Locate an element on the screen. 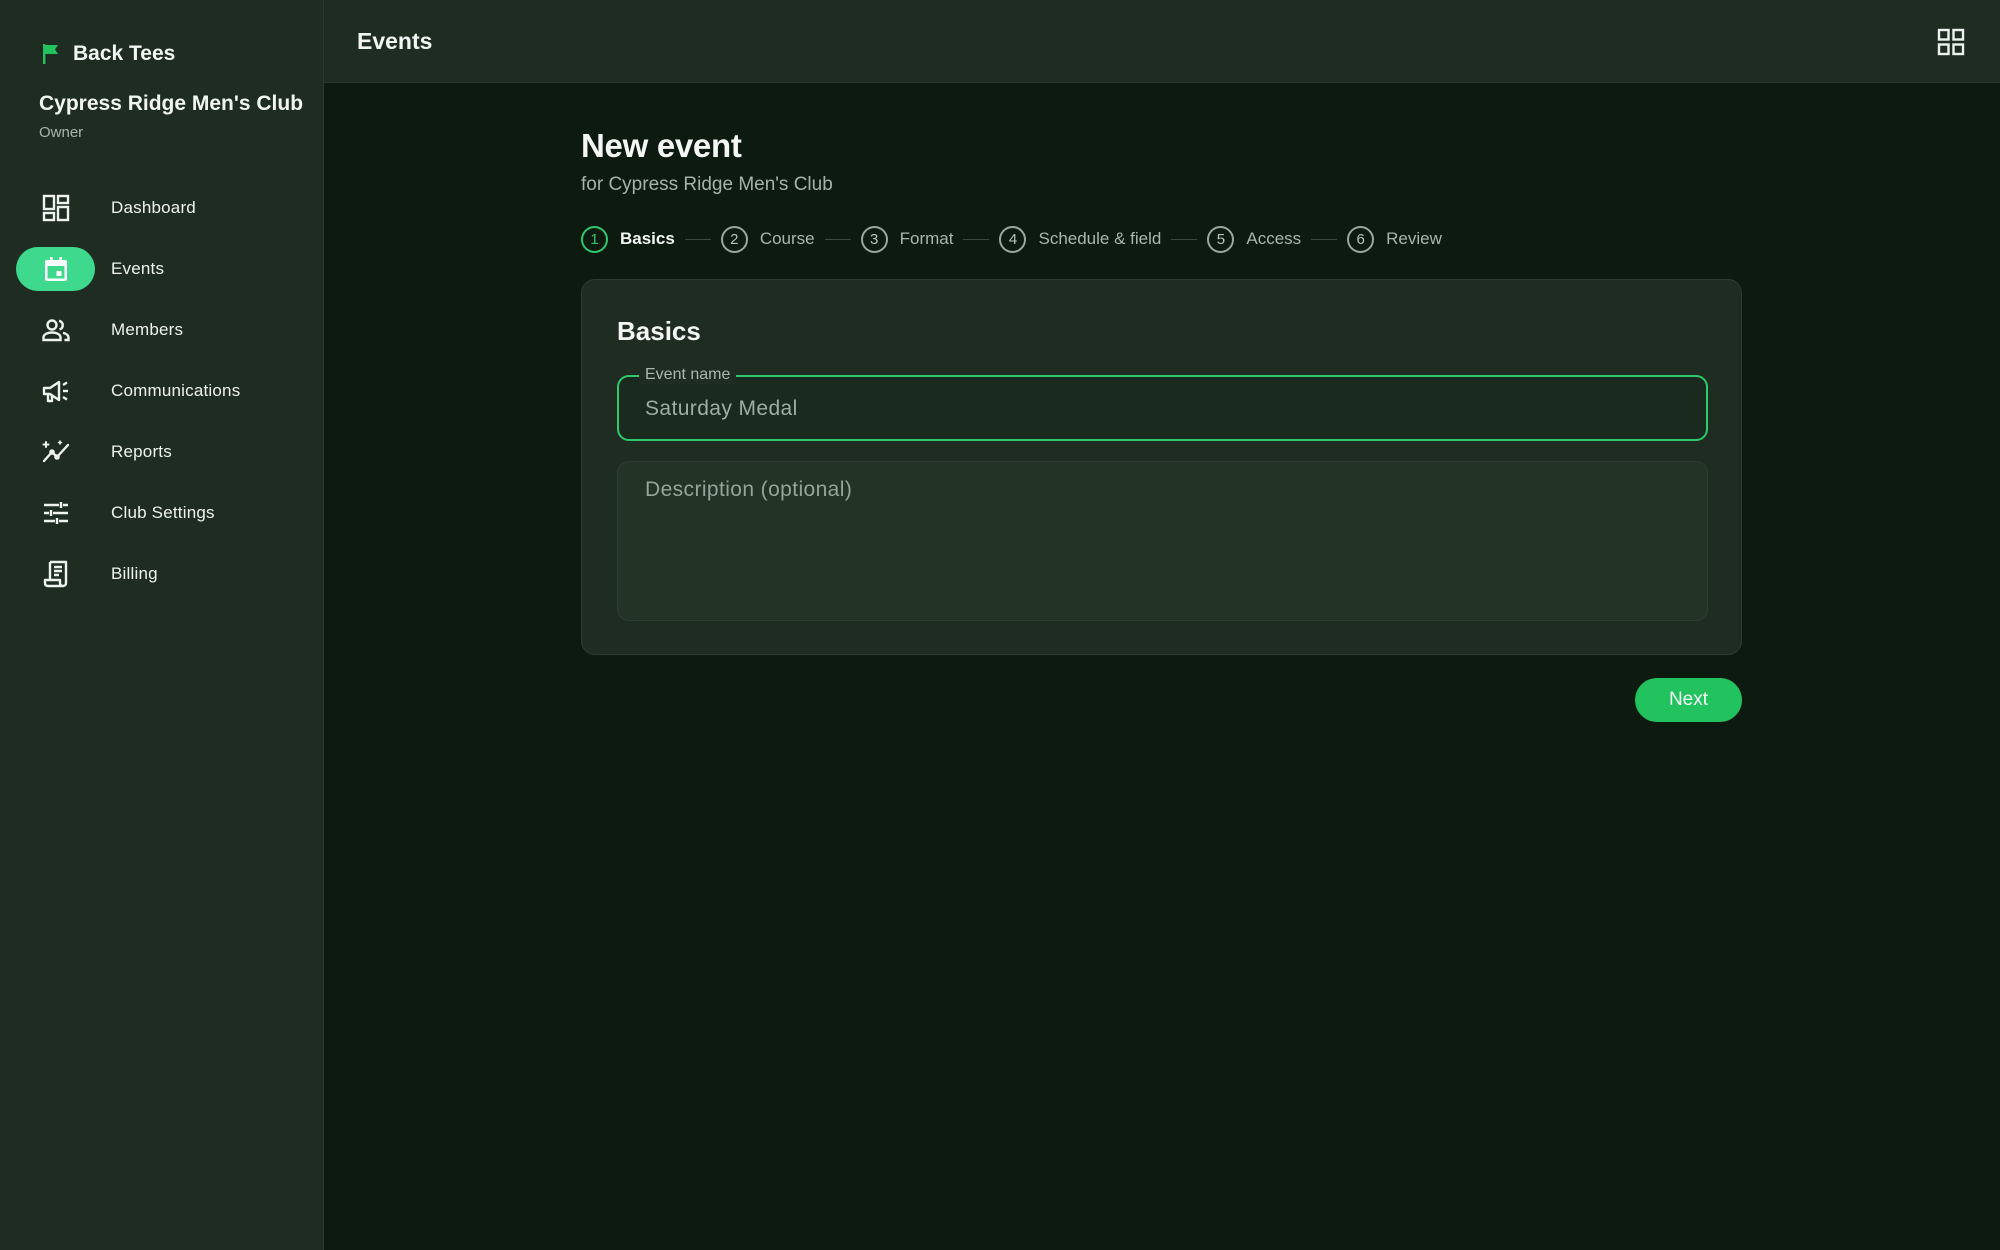 This screenshot has width=2000, height=1250. card-title: Basics is located at coordinates (659, 331).